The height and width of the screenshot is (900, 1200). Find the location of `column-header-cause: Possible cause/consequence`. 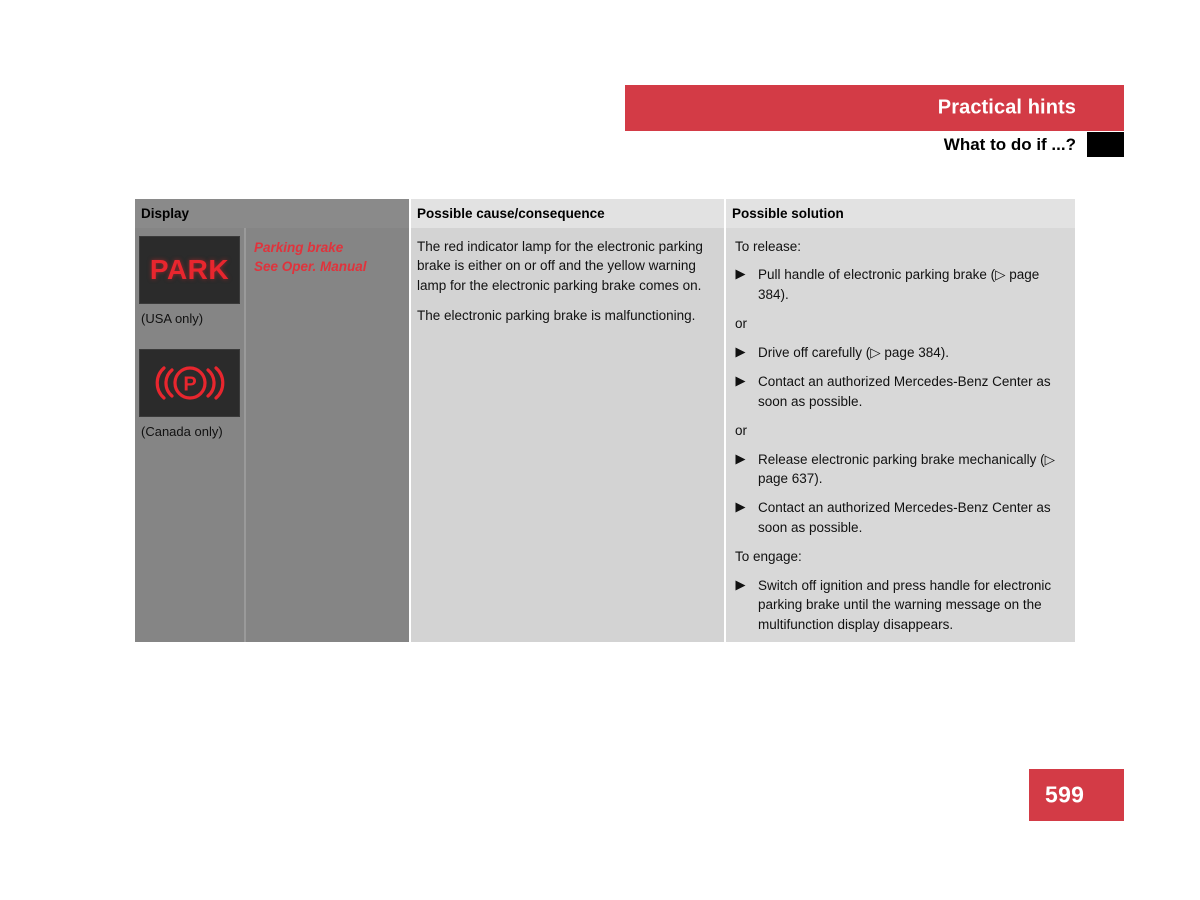

column-header-cause: Possible cause/consequence is located at coordinates (568, 213).